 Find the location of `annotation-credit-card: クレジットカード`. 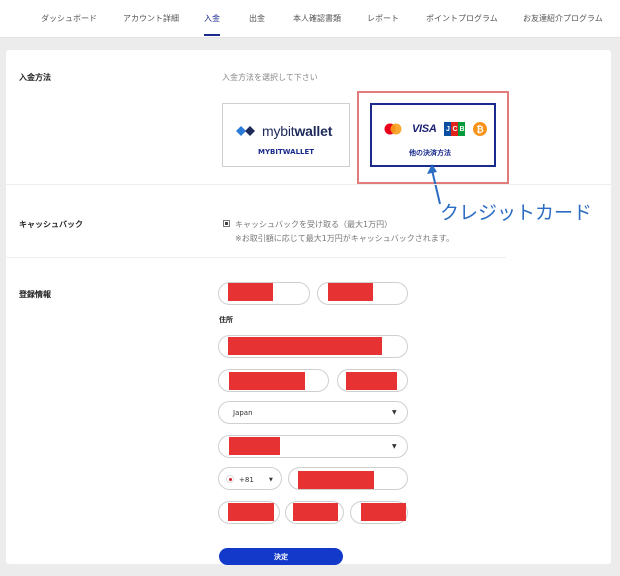

annotation-credit-card: クレジットカード is located at coordinates (516, 213).